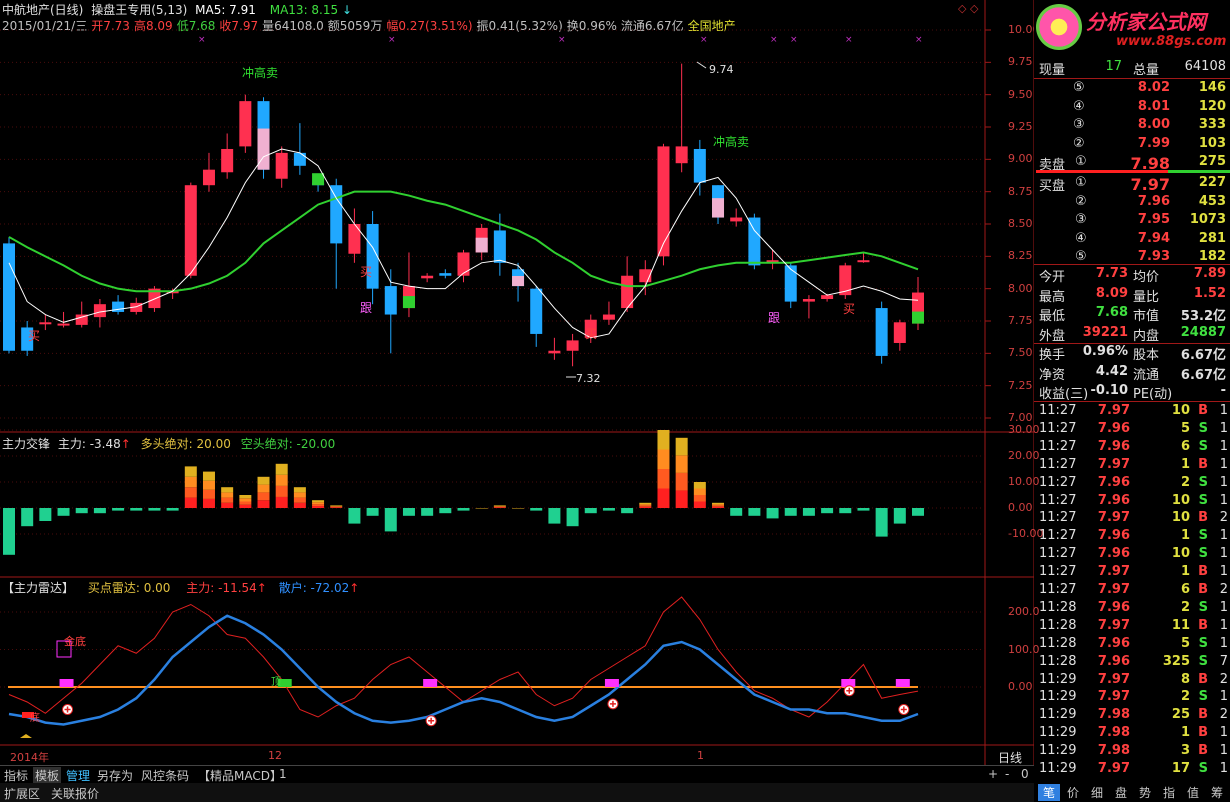 The height and width of the screenshot is (802, 1230). What do you see at coordinates (1133, 483) in the screenshot?
I see `tick-row: 11:27 7.96 2 S 1` at bounding box center [1133, 483].